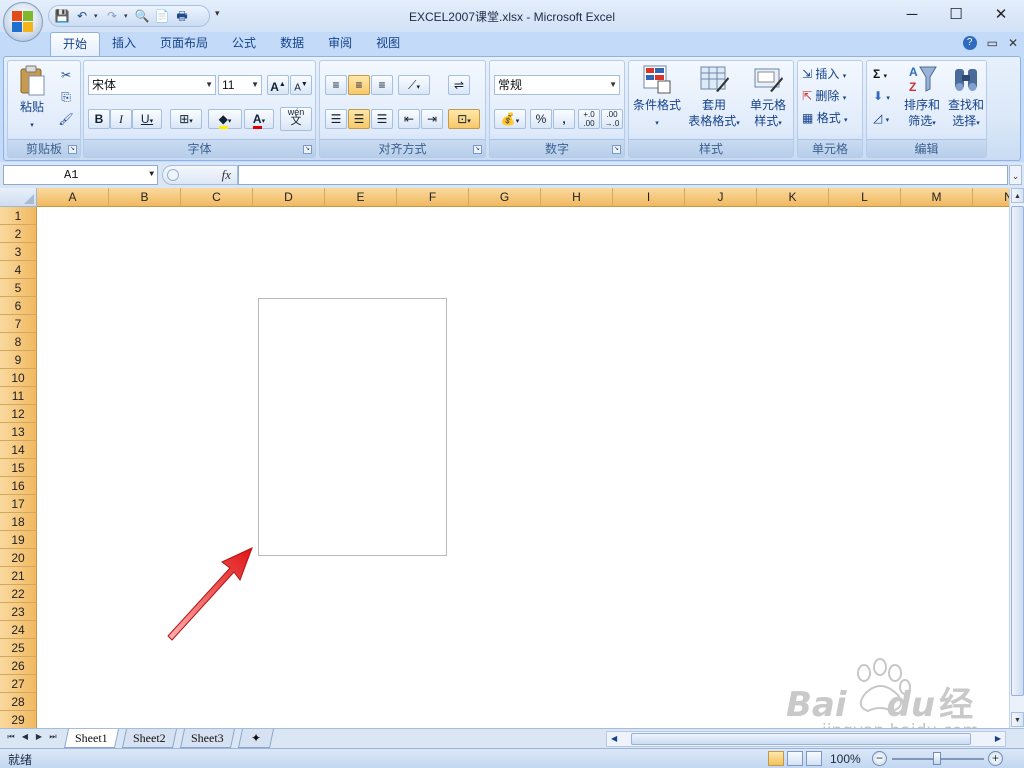 This screenshot has width=1024, height=768. What do you see at coordinates (1017, 719) in the screenshot?
I see `scroll-down-icon: ▼` at bounding box center [1017, 719].